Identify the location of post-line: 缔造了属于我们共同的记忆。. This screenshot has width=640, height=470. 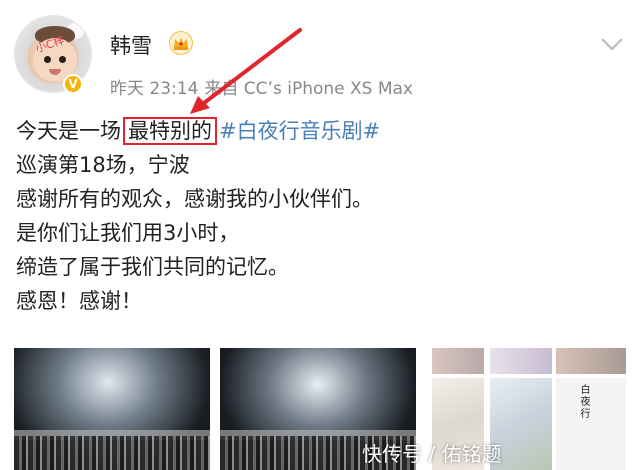
(152, 267).